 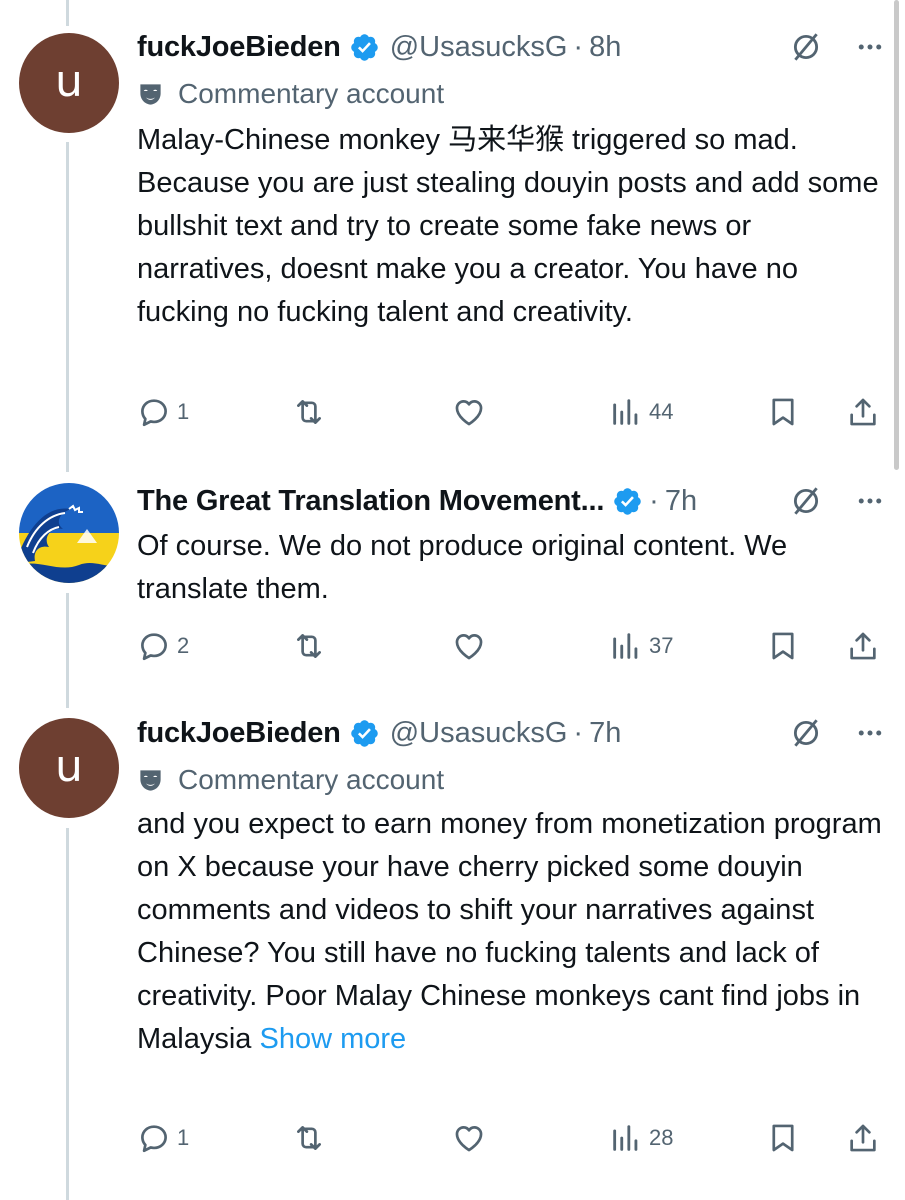 I want to click on views-count: 28, so click(x=661, y=1137).